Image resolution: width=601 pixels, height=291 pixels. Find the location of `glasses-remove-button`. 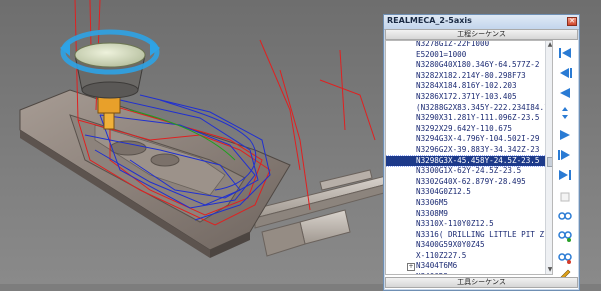

glasses-remove-button is located at coordinates (565, 257).